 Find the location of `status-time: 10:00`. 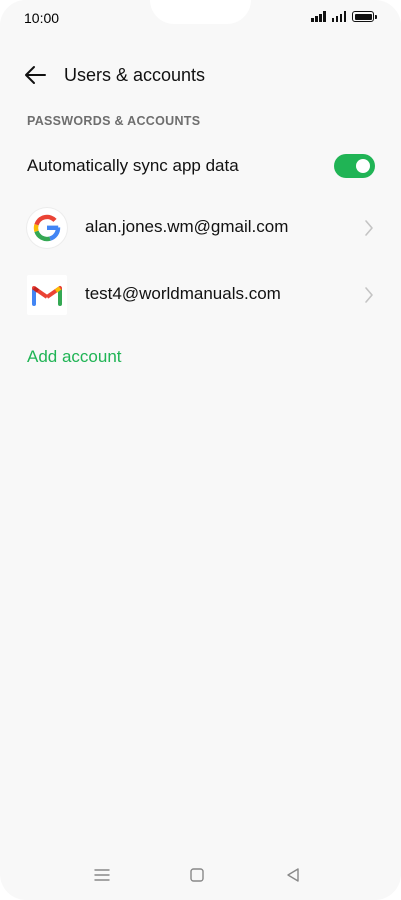

status-time: 10:00 is located at coordinates (42, 18).